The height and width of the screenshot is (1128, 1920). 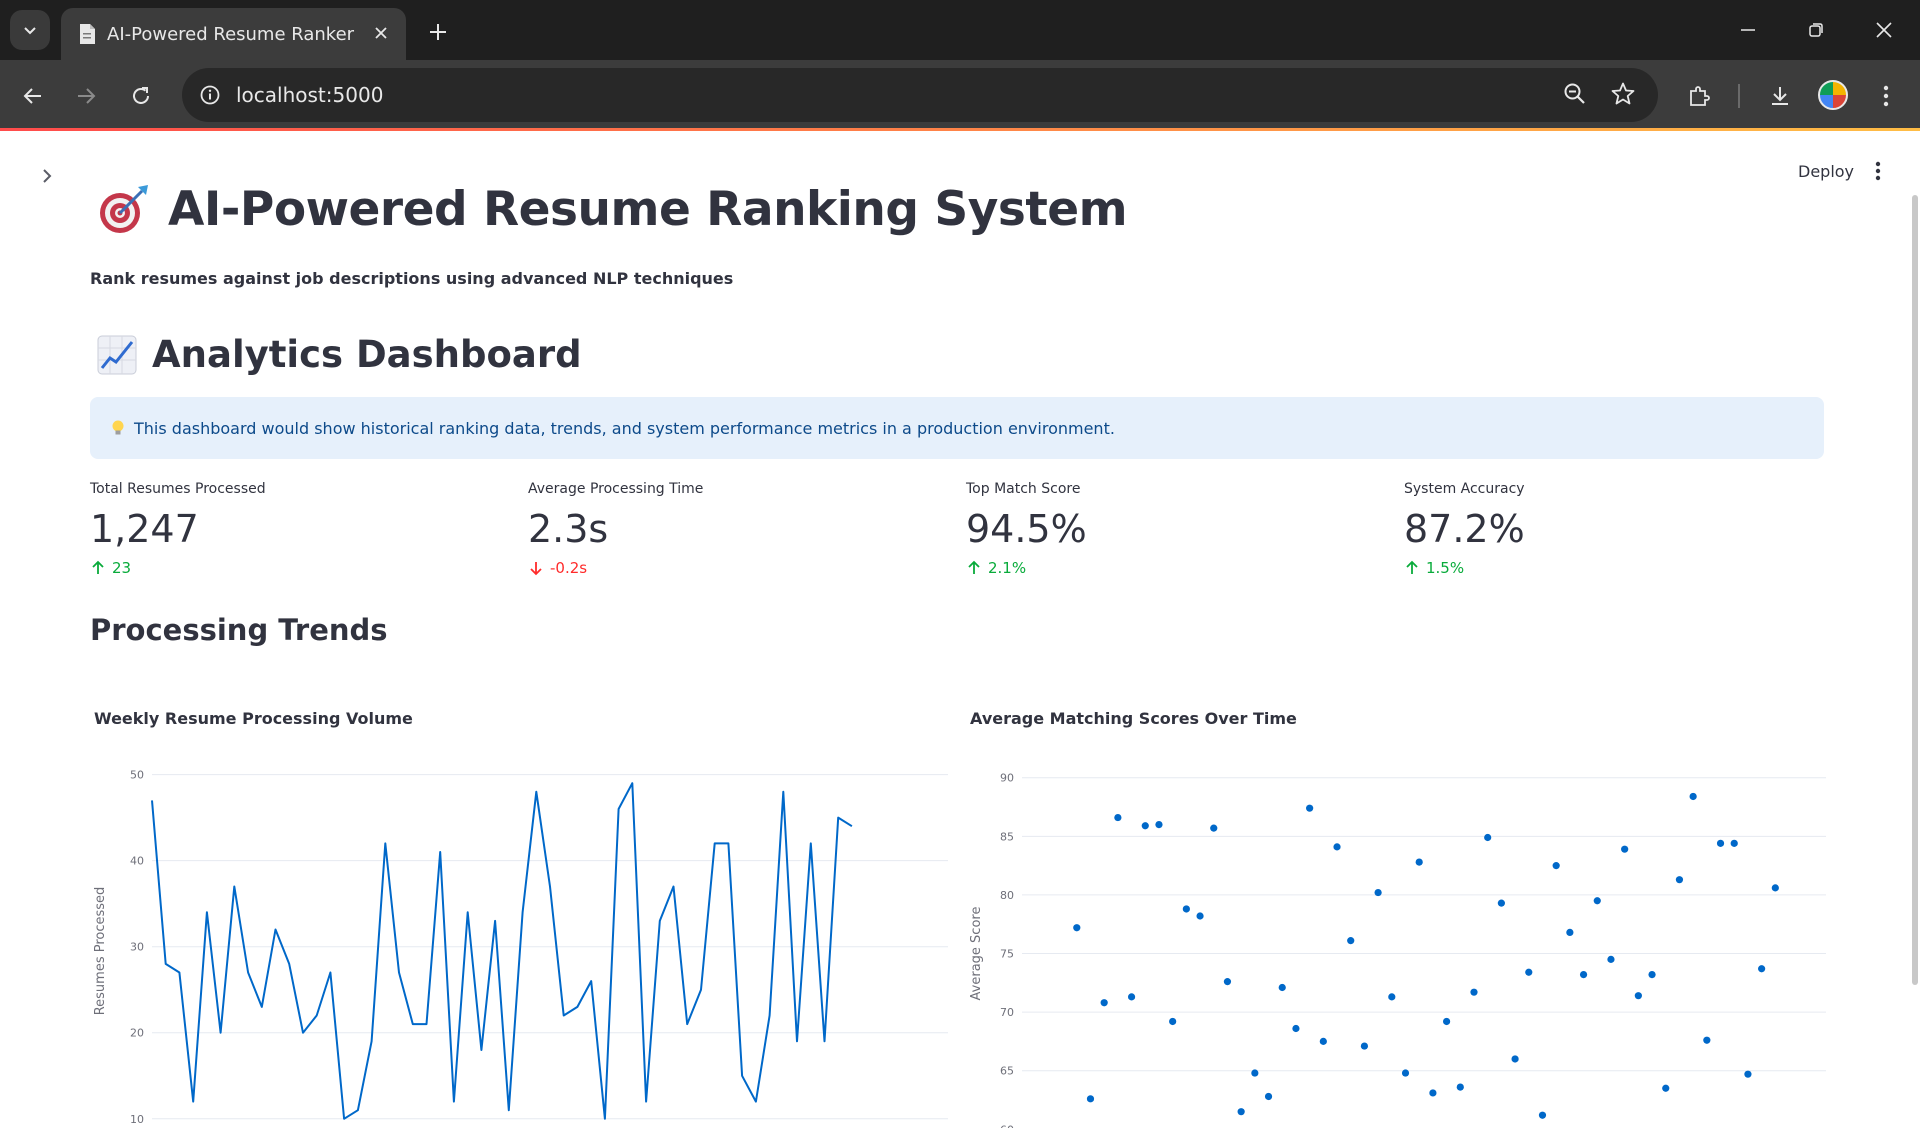 I want to click on y-tick-label: 70, so click(x=1007, y=1012).